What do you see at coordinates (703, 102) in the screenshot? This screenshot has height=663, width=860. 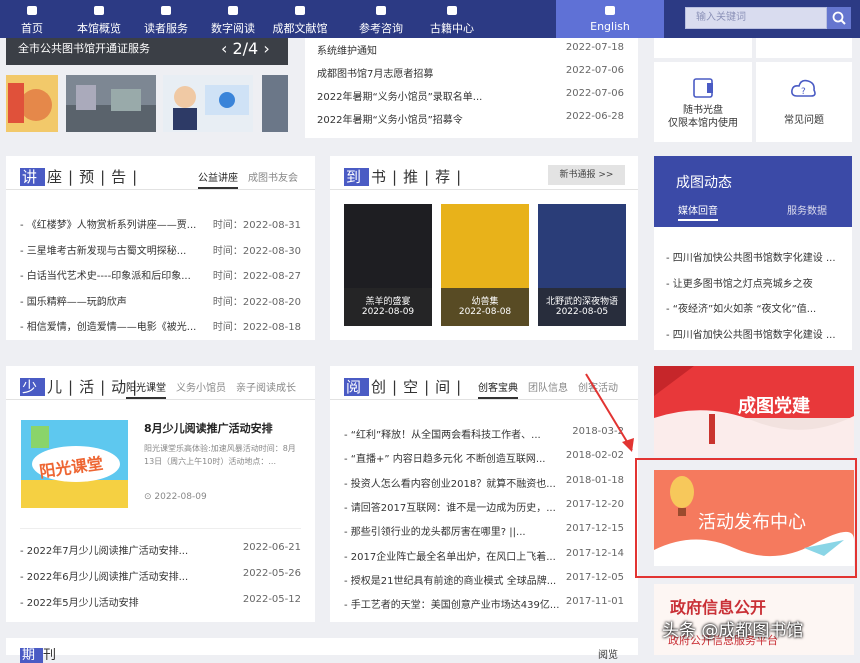 I see `service-cd: 随书光盘 仅限本馆内使用` at bounding box center [703, 102].